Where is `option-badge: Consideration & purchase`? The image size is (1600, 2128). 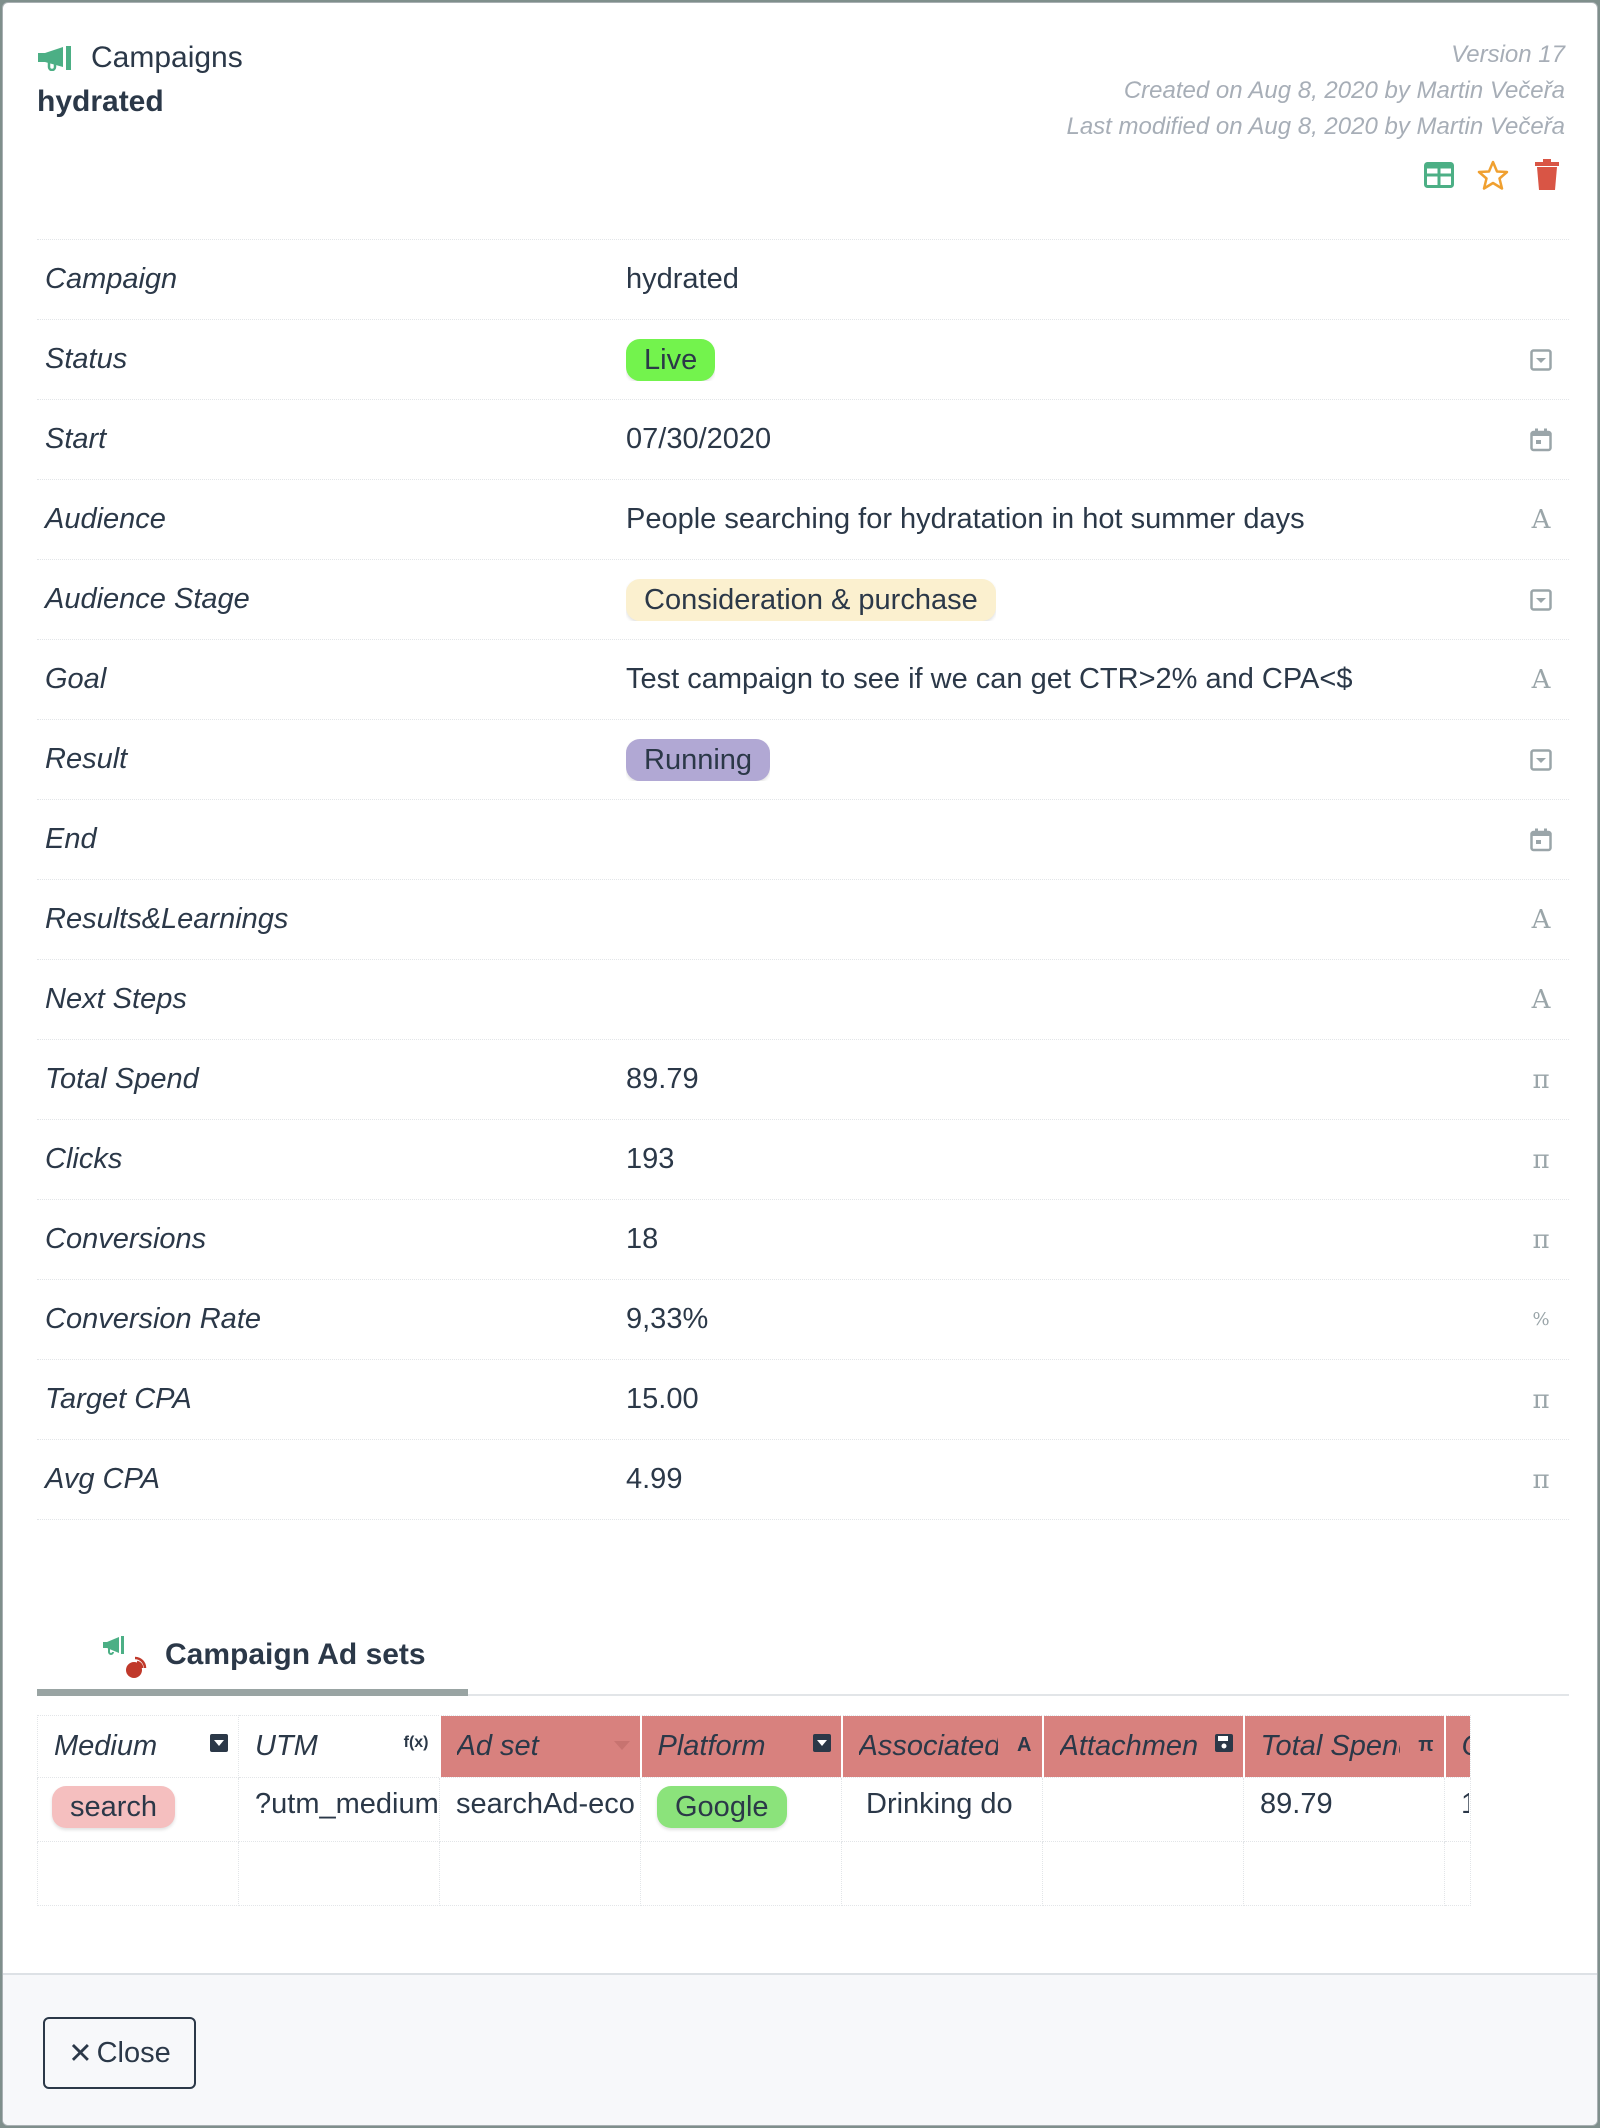 option-badge: Consideration & purchase is located at coordinates (811, 599).